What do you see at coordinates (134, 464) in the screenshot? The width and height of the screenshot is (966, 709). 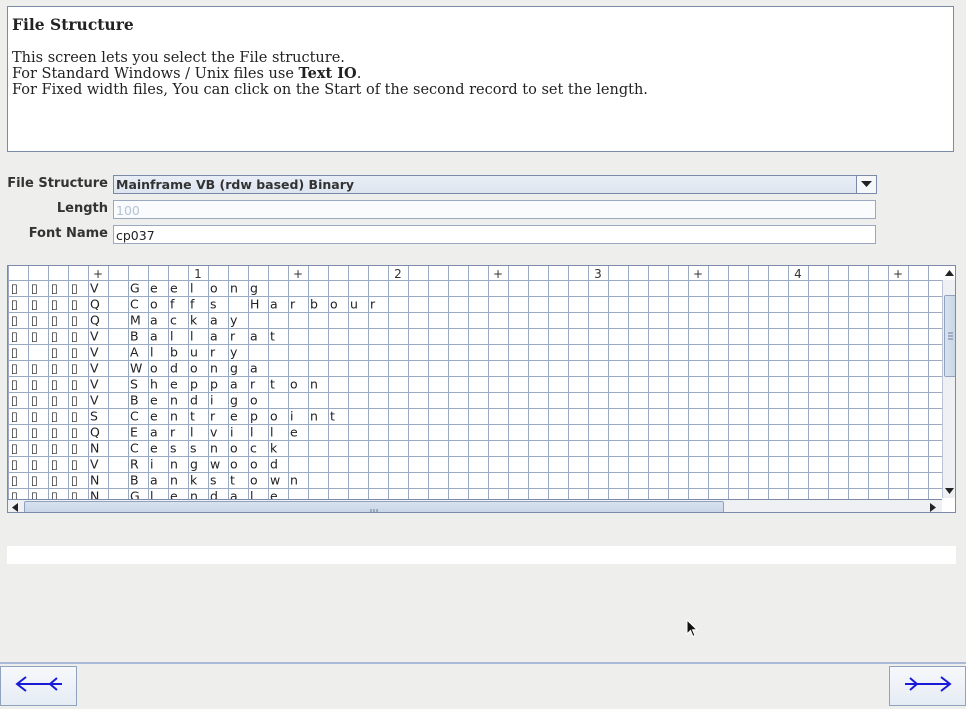 I see `record-cell-char: R` at bounding box center [134, 464].